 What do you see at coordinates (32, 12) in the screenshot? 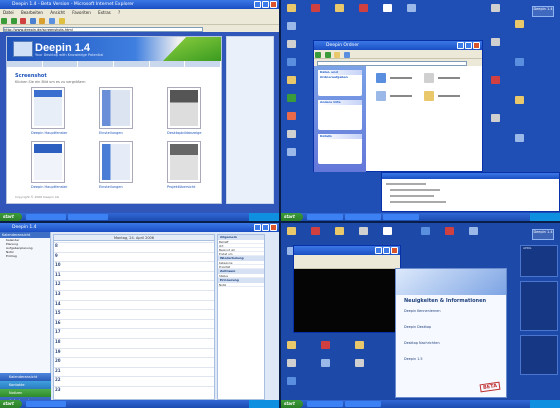
I see `menu-item-bearbeiten: Bearbeiten` at bounding box center [32, 12].